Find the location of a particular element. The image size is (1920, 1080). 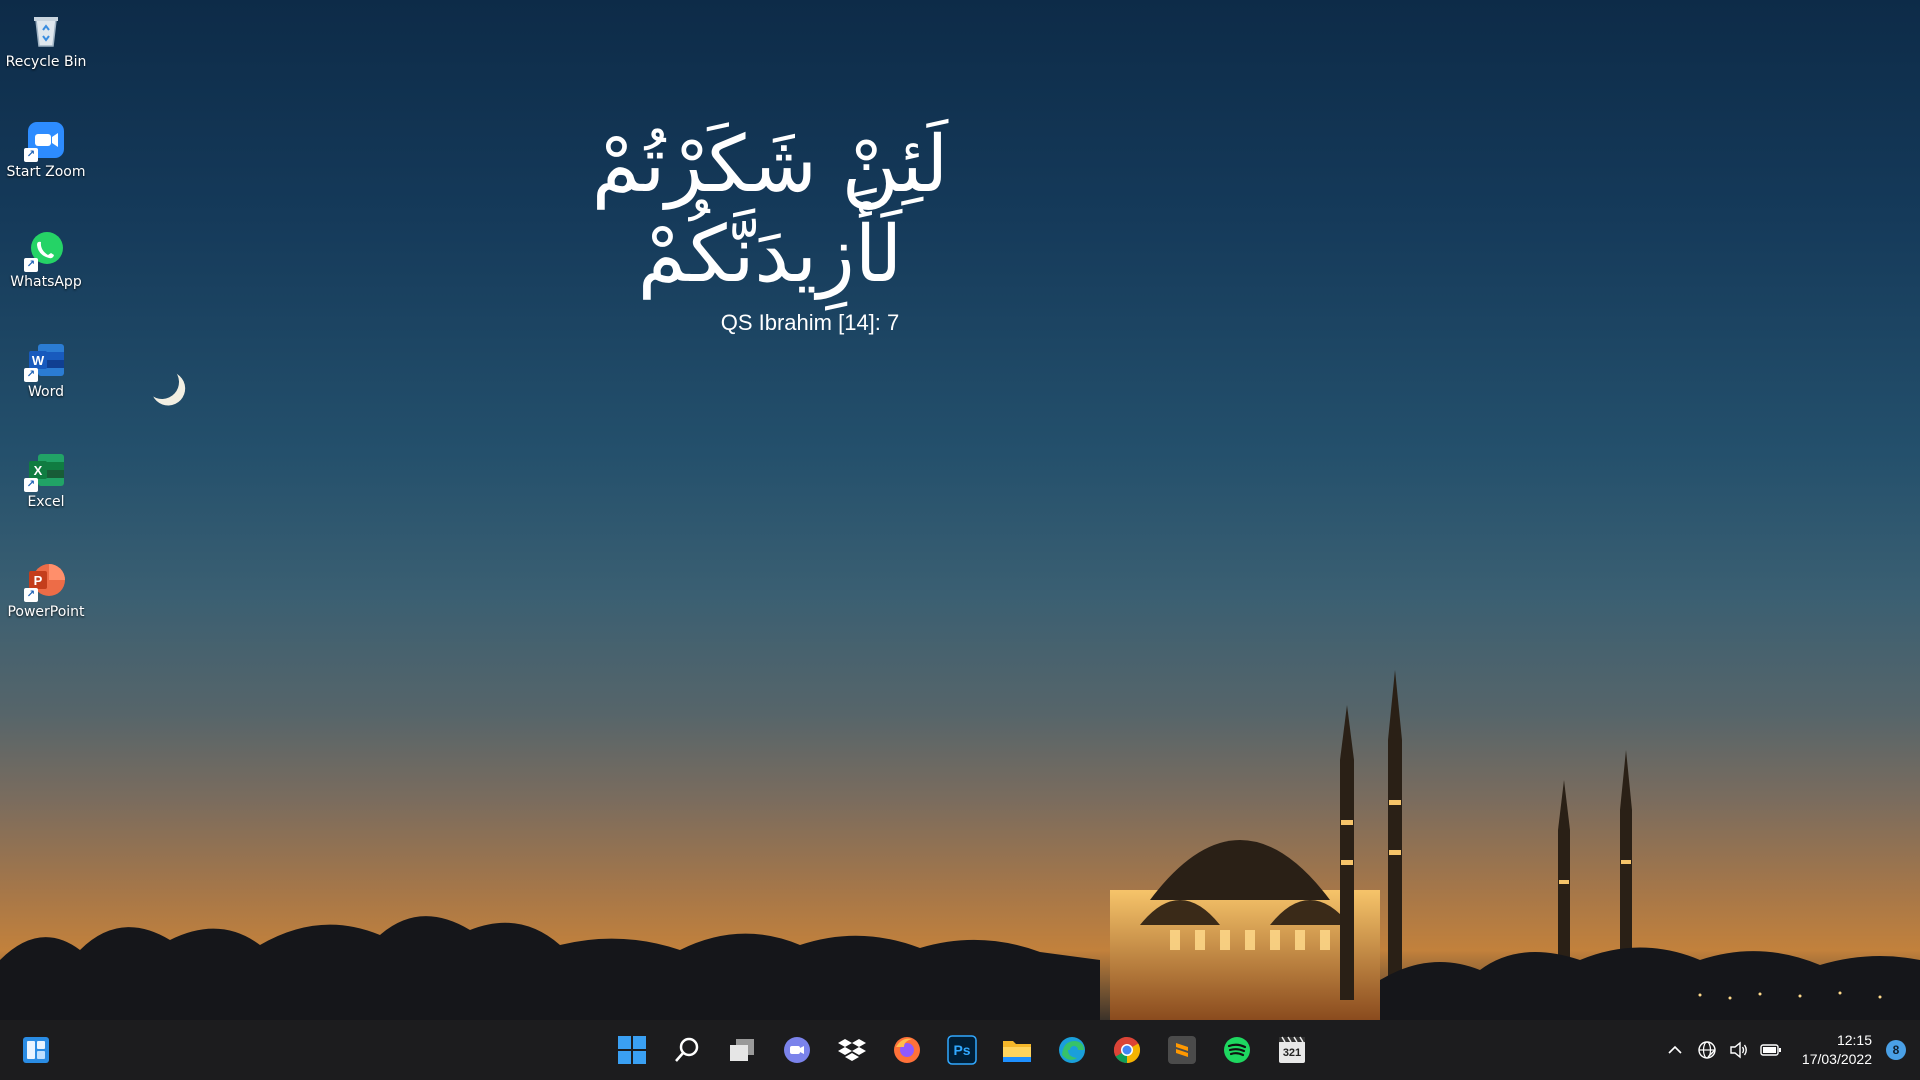

desktop-icon-label: Start Zoom is located at coordinates (46, 172).